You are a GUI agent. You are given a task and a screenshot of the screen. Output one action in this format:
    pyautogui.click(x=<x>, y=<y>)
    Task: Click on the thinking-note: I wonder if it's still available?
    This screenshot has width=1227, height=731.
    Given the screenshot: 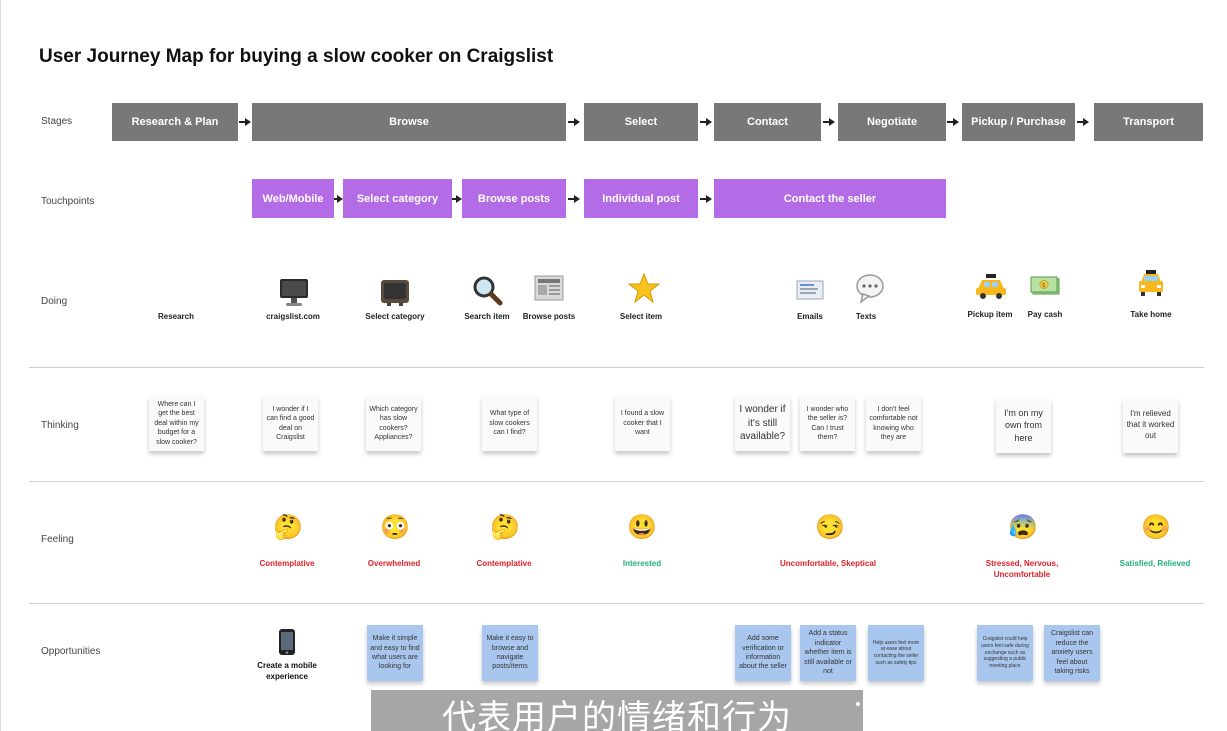 What is the action you would take?
    pyautogui.click(x=762, y=423)
    